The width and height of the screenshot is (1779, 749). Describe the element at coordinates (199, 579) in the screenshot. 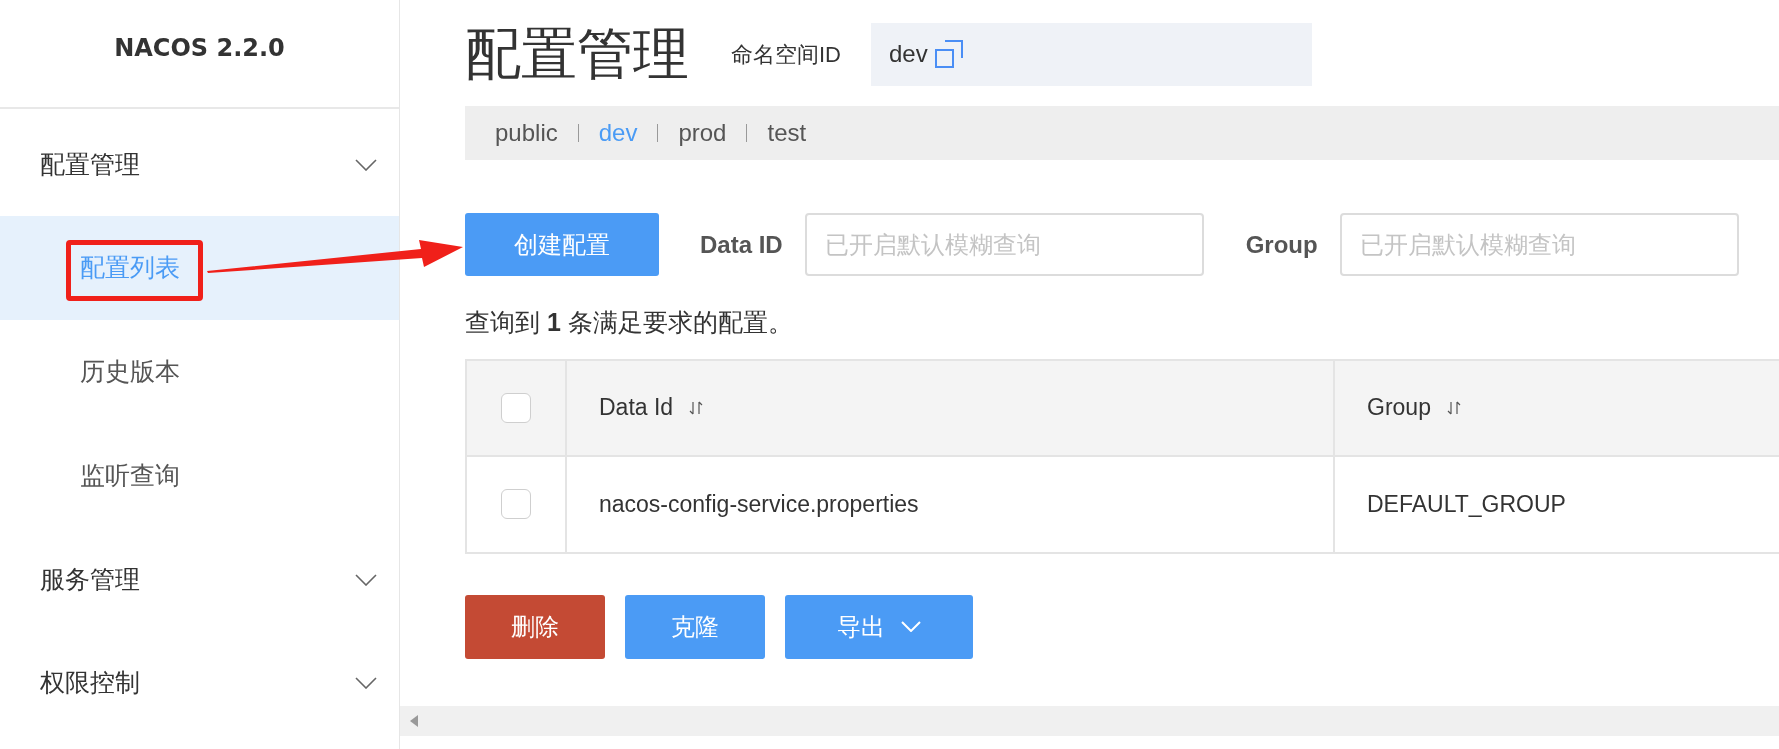

I see `sidebar-group: 服务管理` at that location.